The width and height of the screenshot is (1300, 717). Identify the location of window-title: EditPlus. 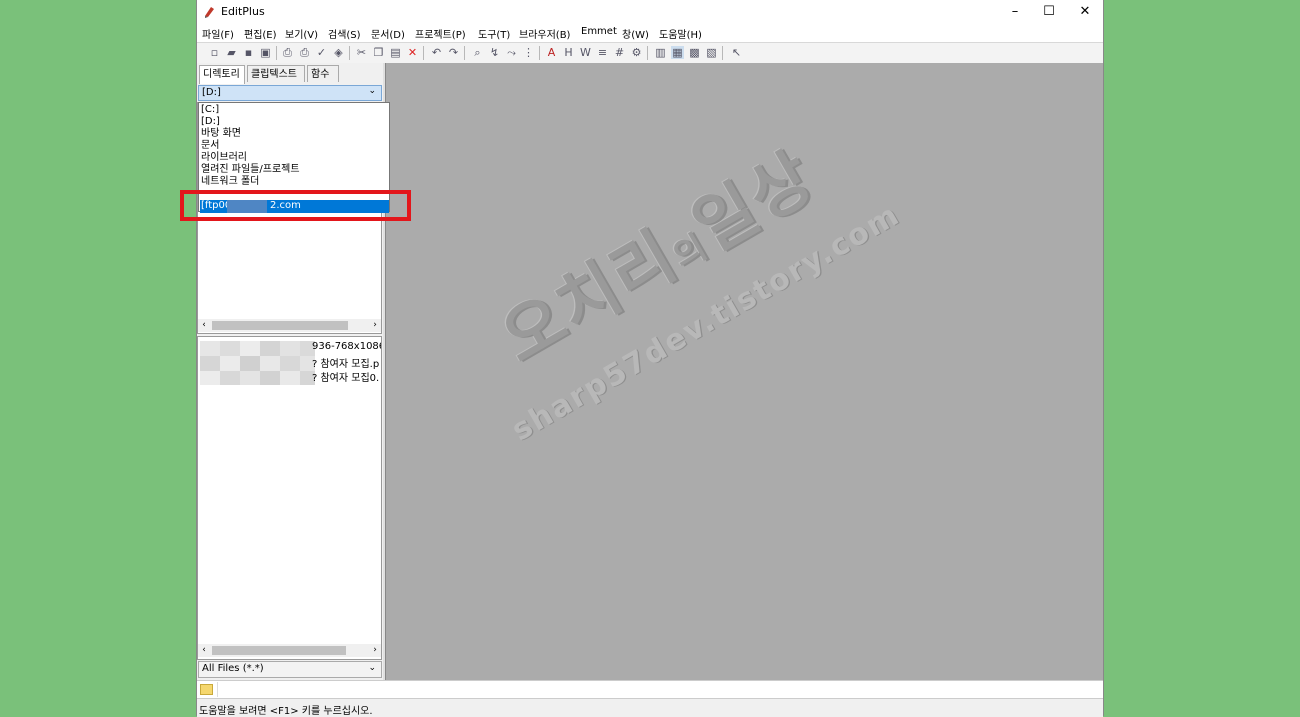
(243, 11).